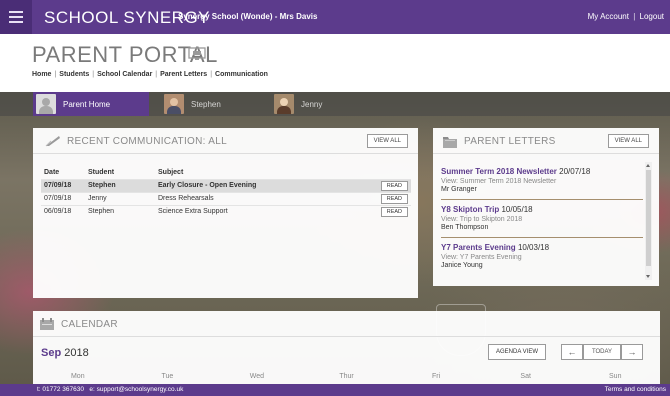 Image resolution: width=670 pixels, height=396 pixels. Describe the element at coordinates (346, 324) in the screenshot. I see `panel-header: CALENDAR` at that location.